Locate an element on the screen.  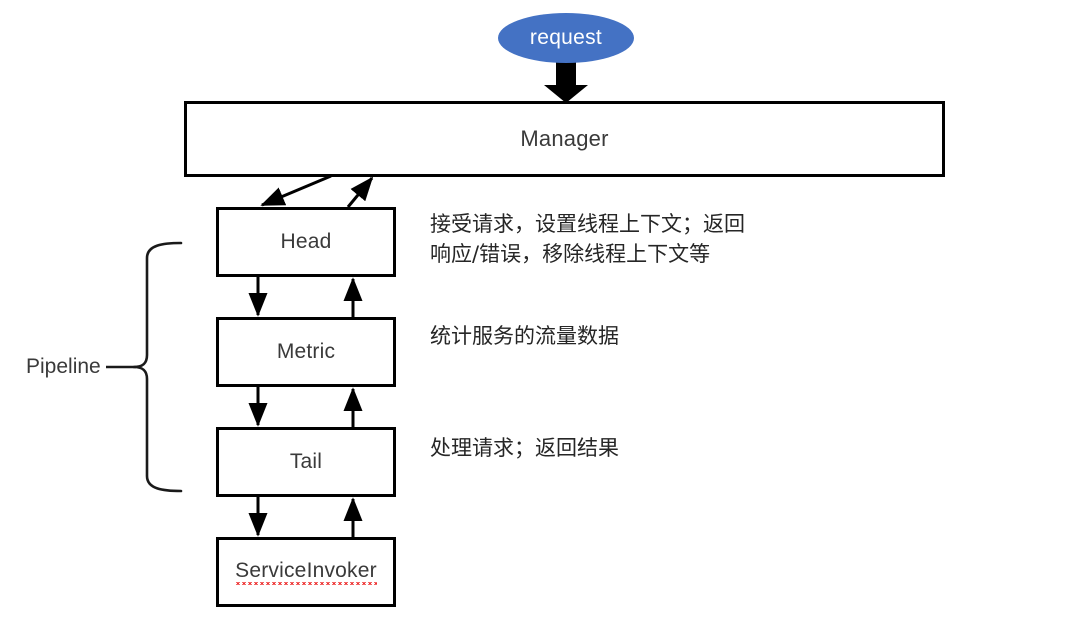
head-node-label: Head is located at coordinates (306, 241).